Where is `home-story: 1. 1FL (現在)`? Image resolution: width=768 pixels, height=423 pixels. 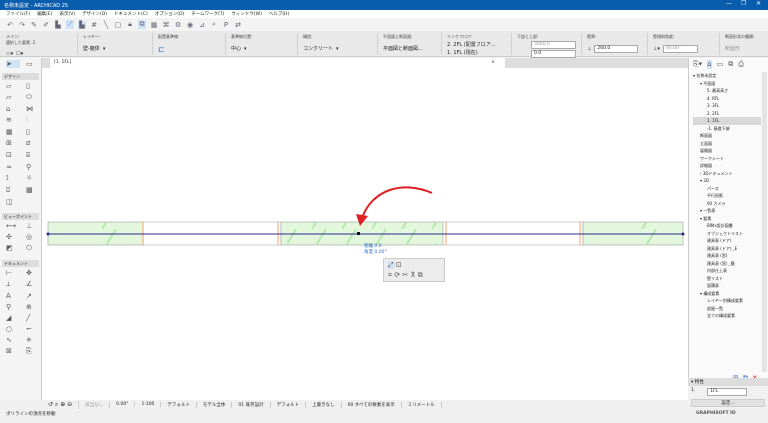
home-story: 1. 1FL (現在) is located at coordinates (462, 52).